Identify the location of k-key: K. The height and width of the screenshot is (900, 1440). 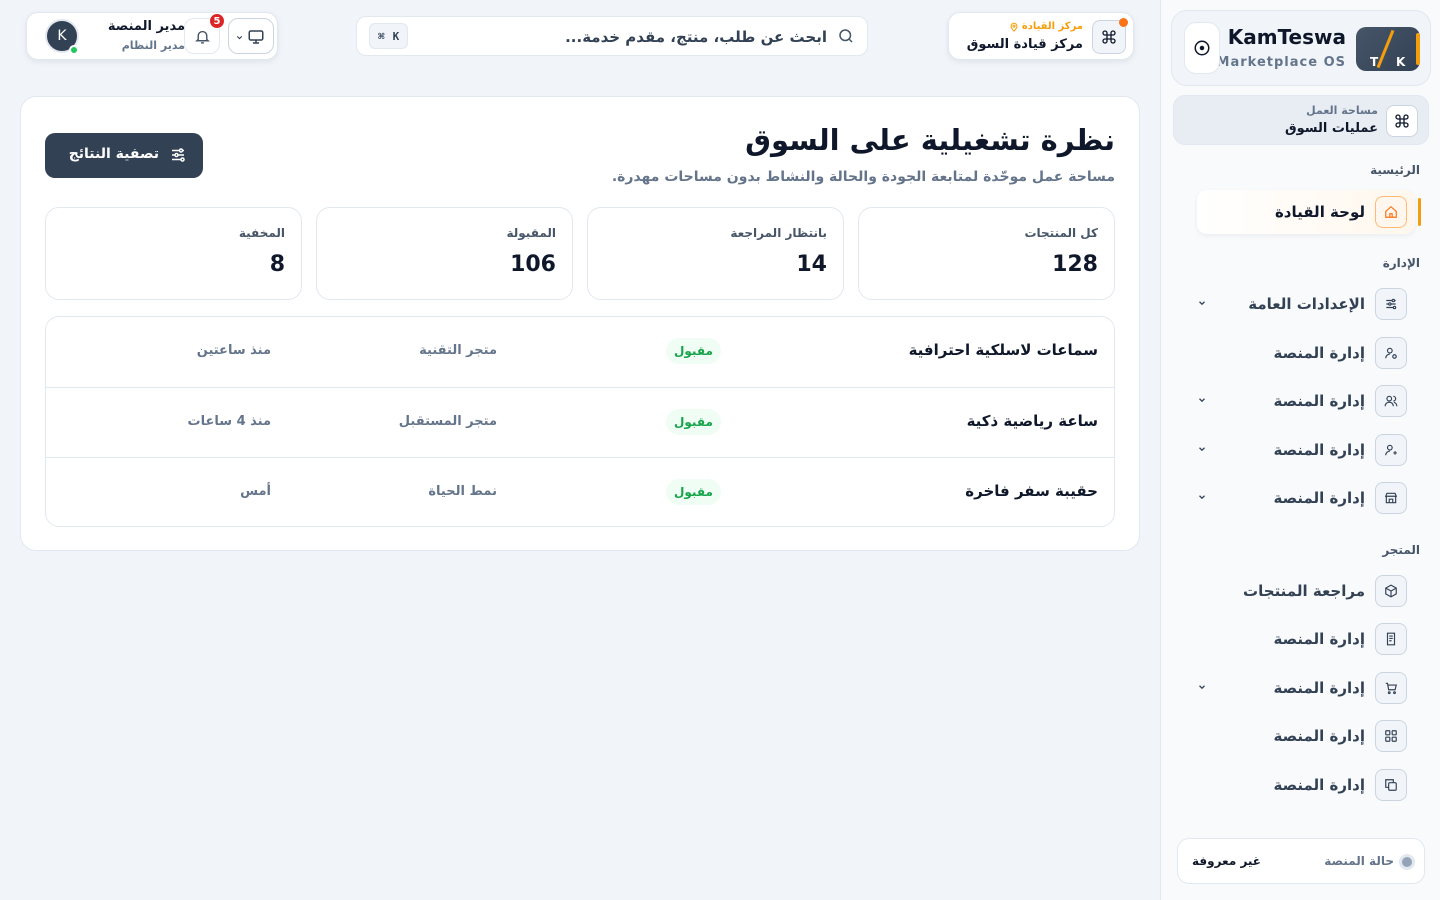
(396, 36).